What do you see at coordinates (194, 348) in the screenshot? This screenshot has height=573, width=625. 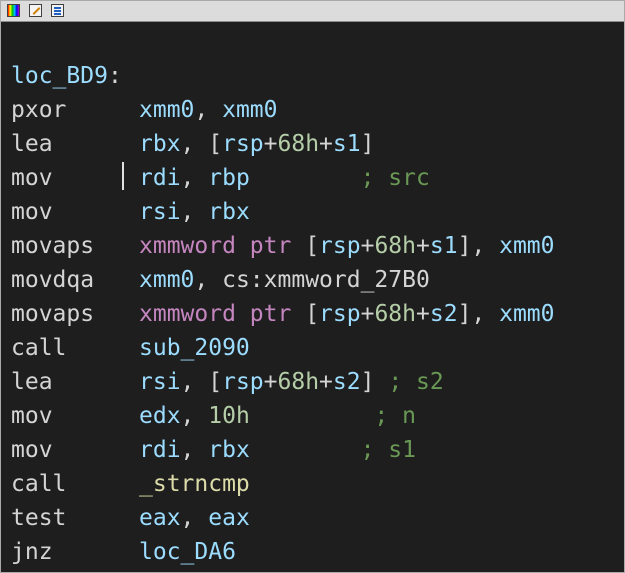 I see `operand-function: sub_2090` at bounding box center [194, 348].